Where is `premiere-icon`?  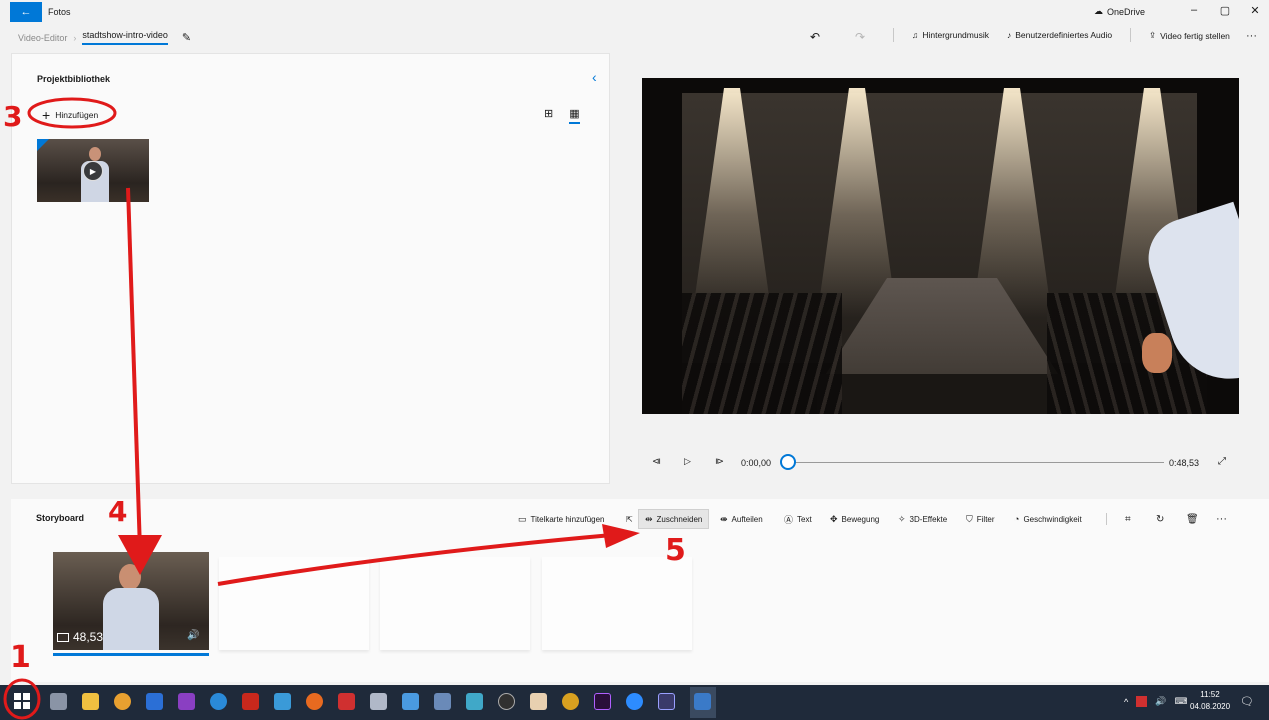 premiere-icon is located at coordinates (602, 701).